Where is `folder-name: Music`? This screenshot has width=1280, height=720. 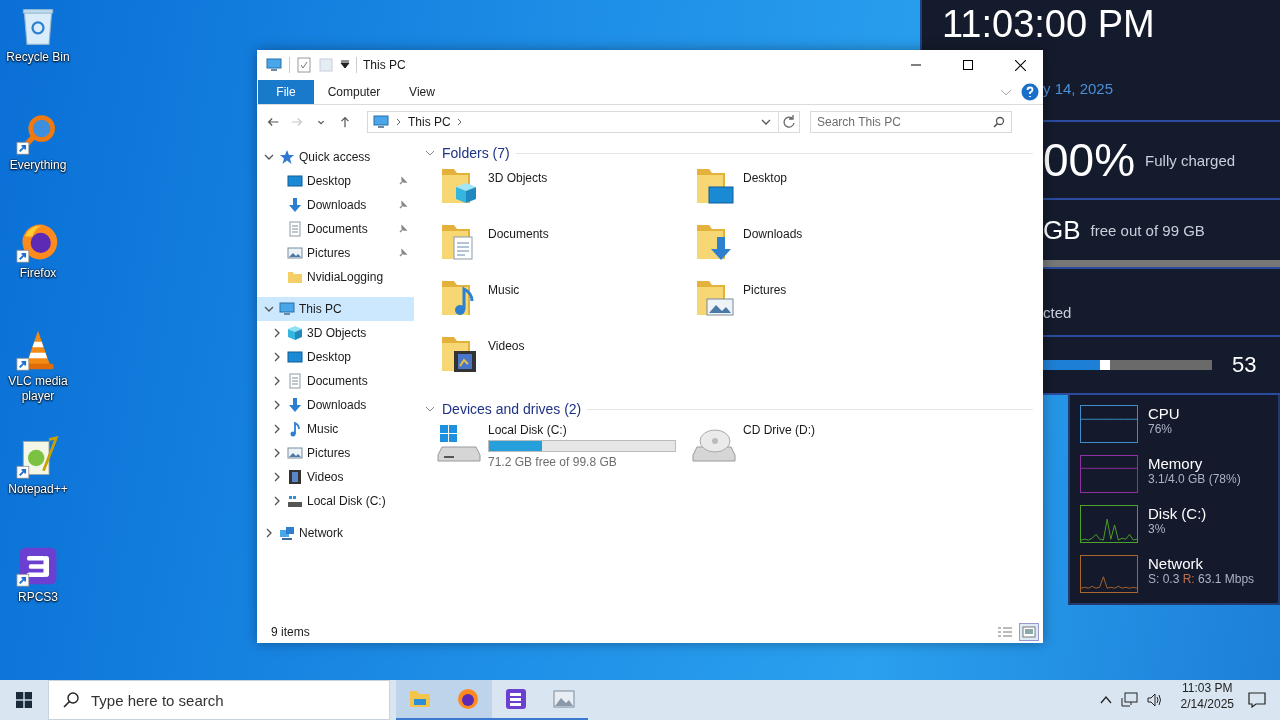
folder-name: Music is located at coordinates (504, 305).